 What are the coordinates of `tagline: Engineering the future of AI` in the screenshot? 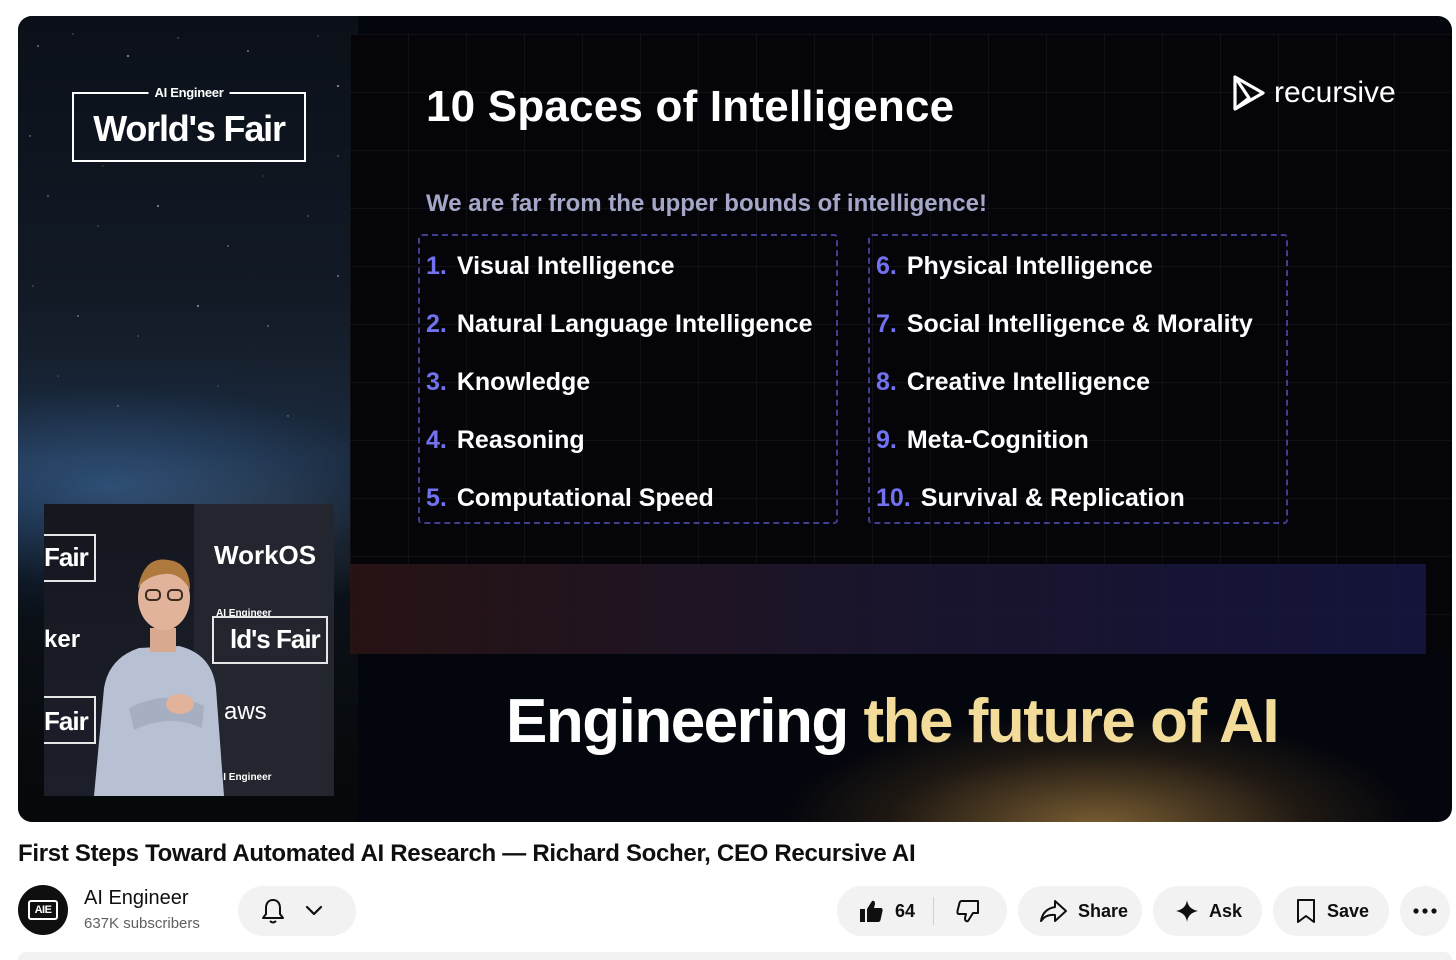 It's located at (893, 721).